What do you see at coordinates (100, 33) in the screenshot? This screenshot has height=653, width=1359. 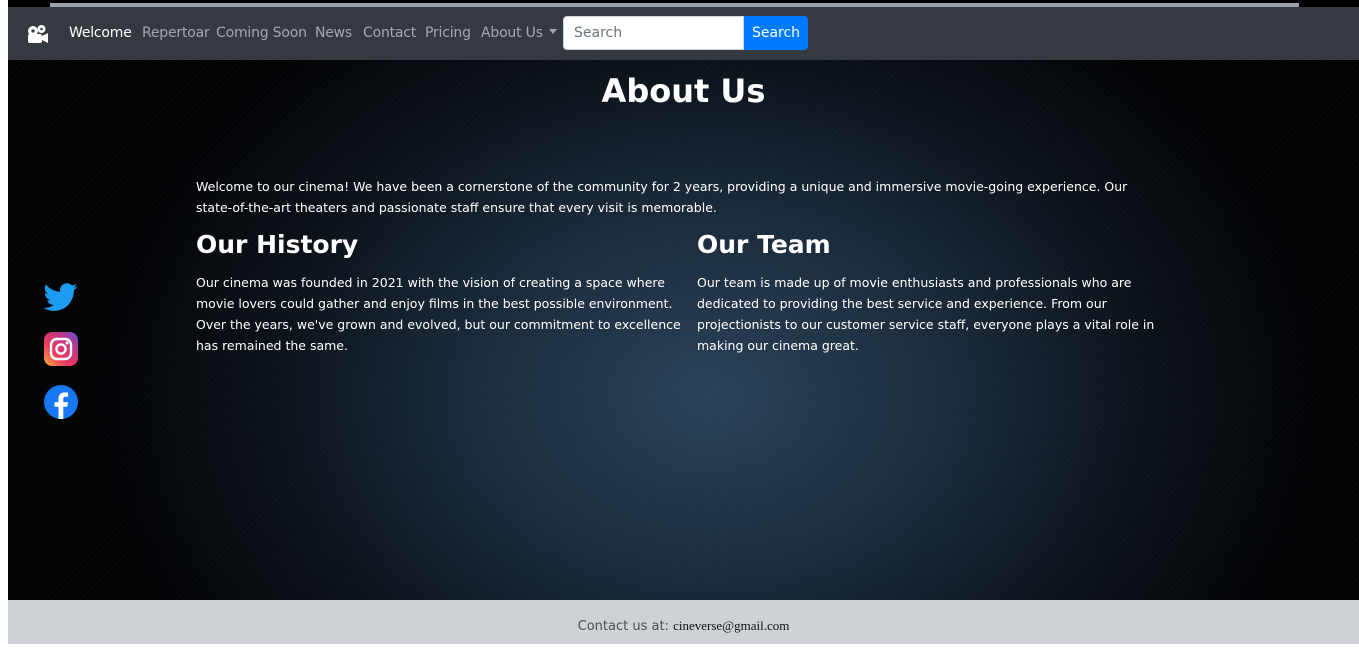 I see `nav-item-welcome: Welcome` at bounding box center [100, 33].